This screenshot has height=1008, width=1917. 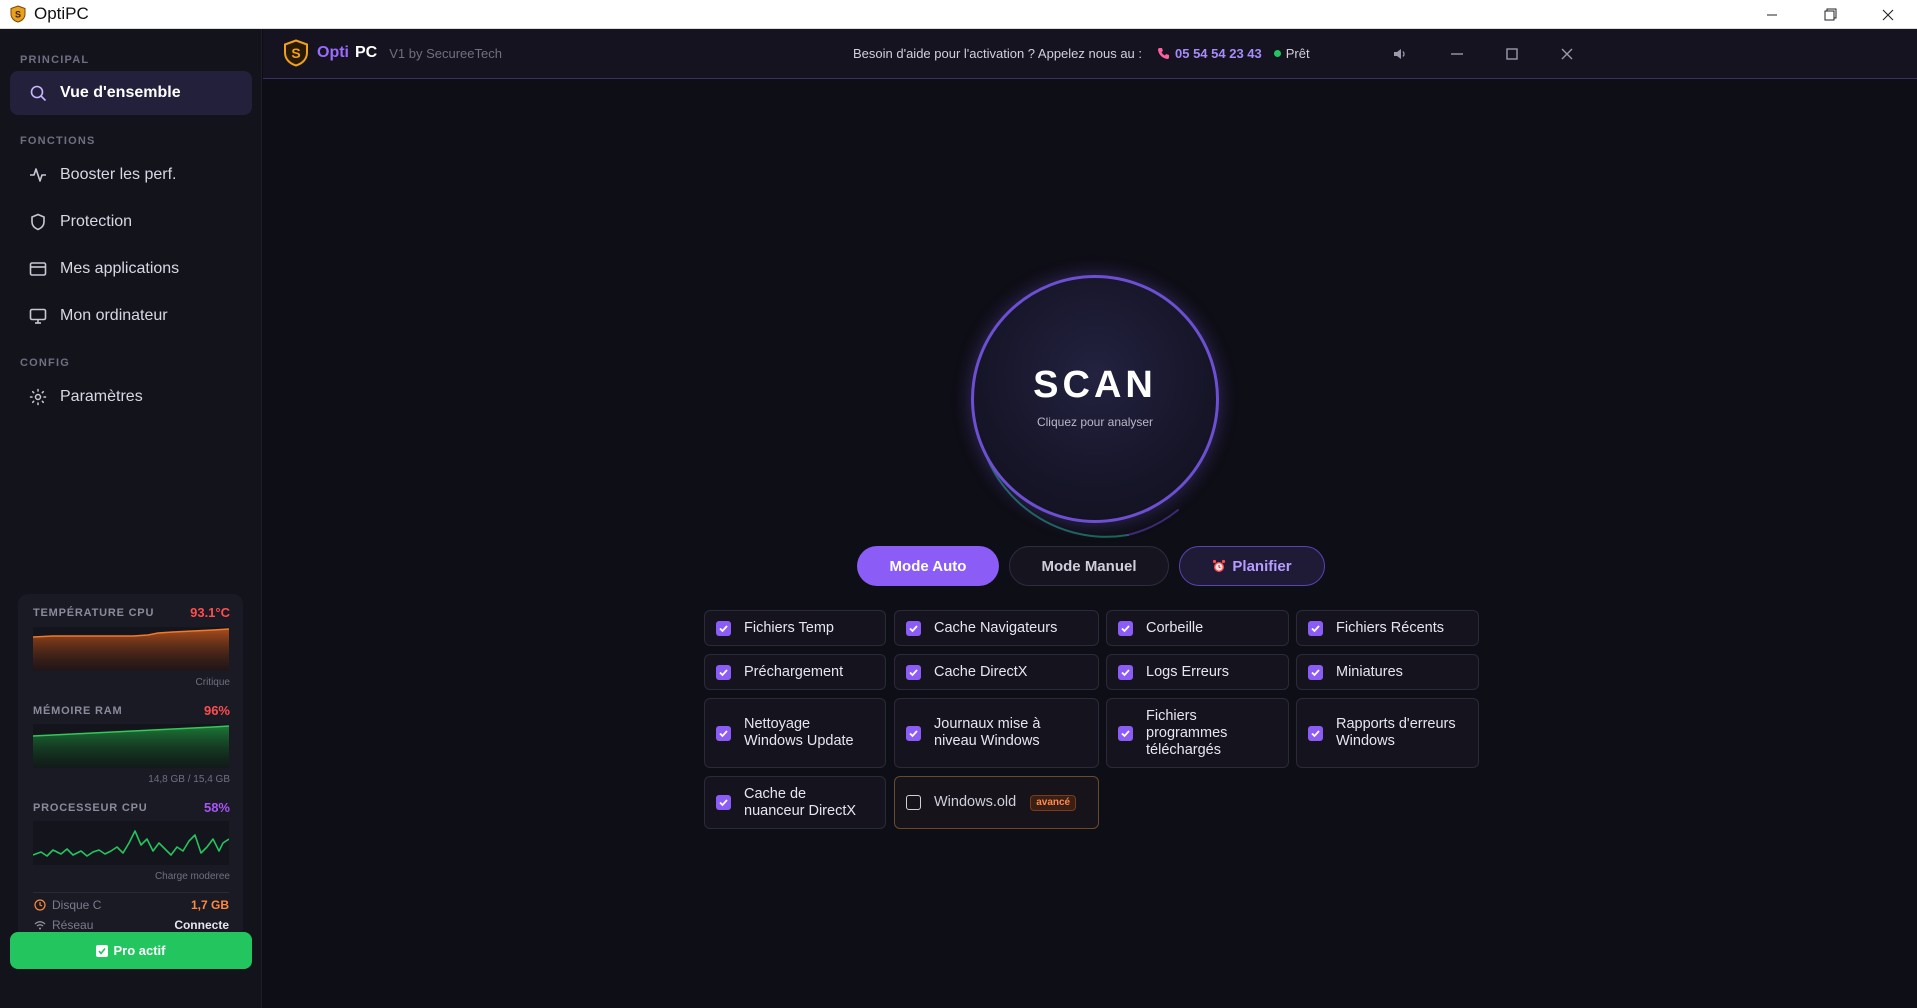 What do you see at coordinates (118, 174) in the screenshot?
I see `sidebar-item-label: Booster les perf.` at bounding box center [118, 174].